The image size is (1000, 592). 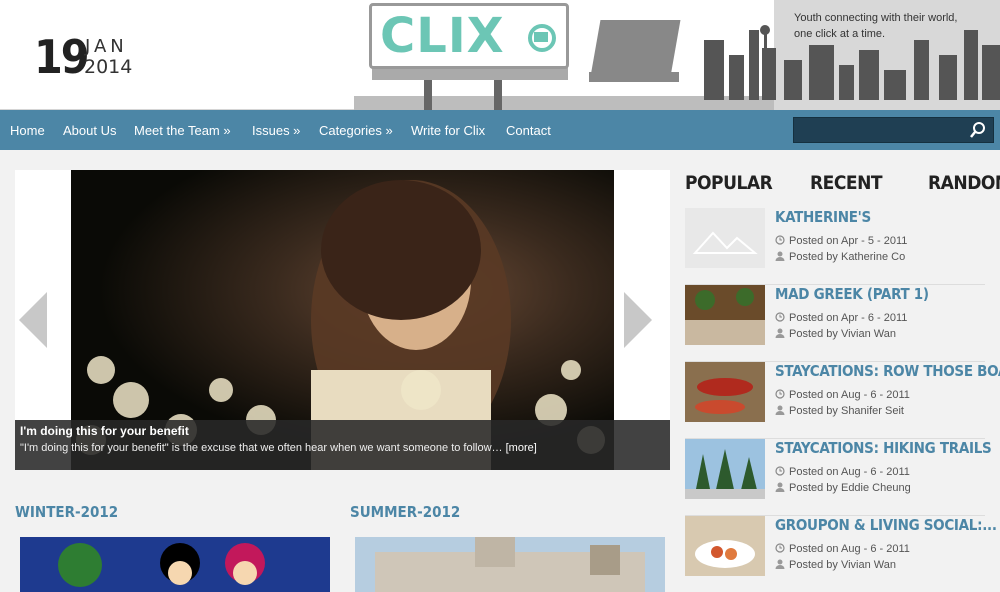 What do you see at coordinates (35, 320) in the screenshot?
I see `slider-prev-arrow-icon` at bounding box center [35, 320].